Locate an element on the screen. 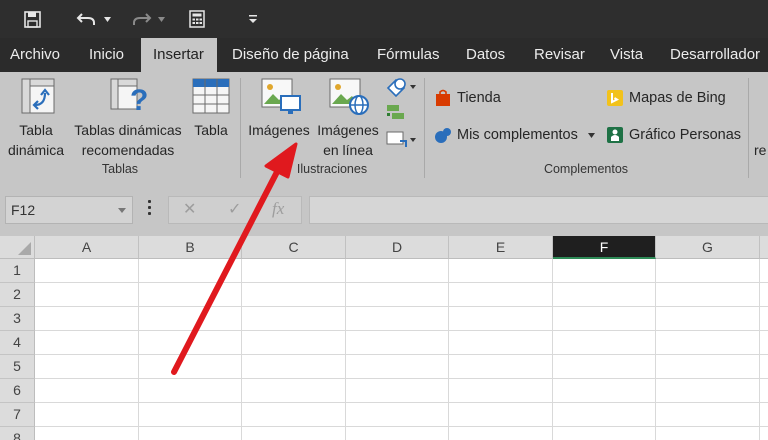  form-icon is located at coordinates (197, 19).